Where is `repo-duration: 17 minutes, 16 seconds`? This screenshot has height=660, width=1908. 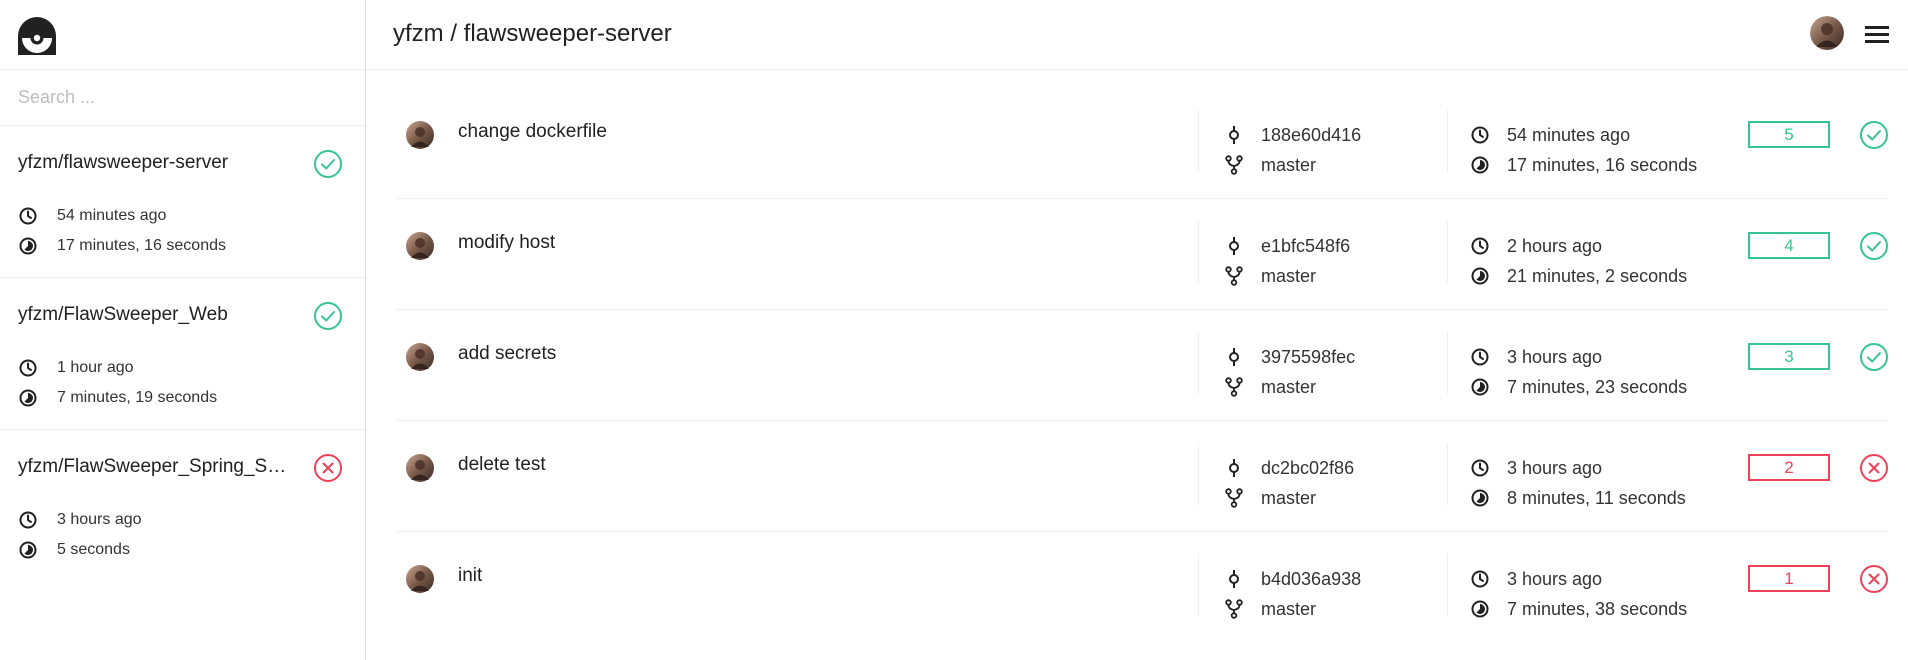
repo-duration: 17 minutes, 16 seconds is located at coordinates (141, 245).